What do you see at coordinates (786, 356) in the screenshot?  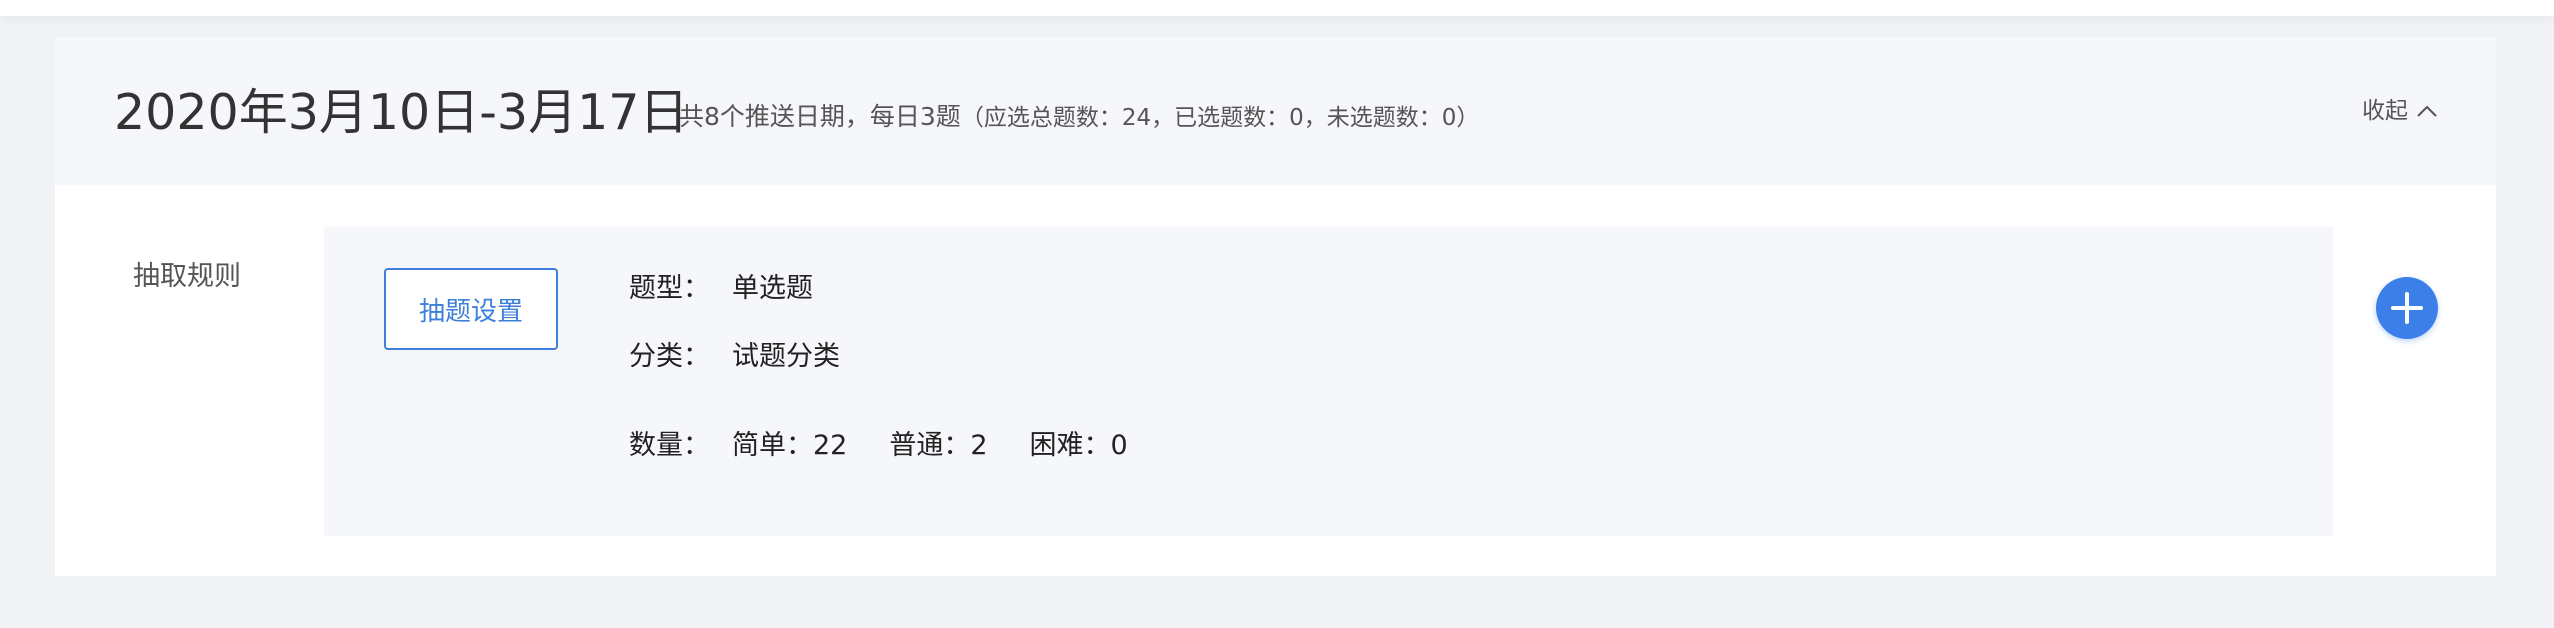 I see `category-value: 试题分类` at bounding box center [786, 356].